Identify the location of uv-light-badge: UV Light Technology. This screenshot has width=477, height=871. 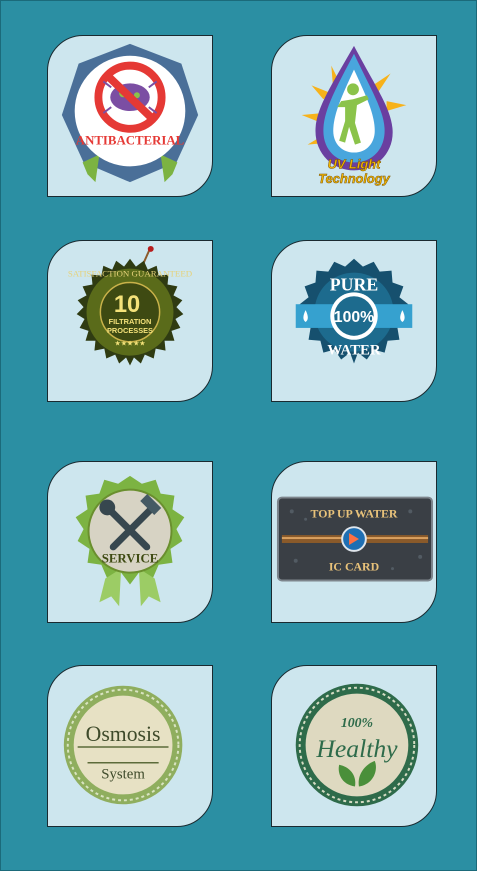
(354, 116).